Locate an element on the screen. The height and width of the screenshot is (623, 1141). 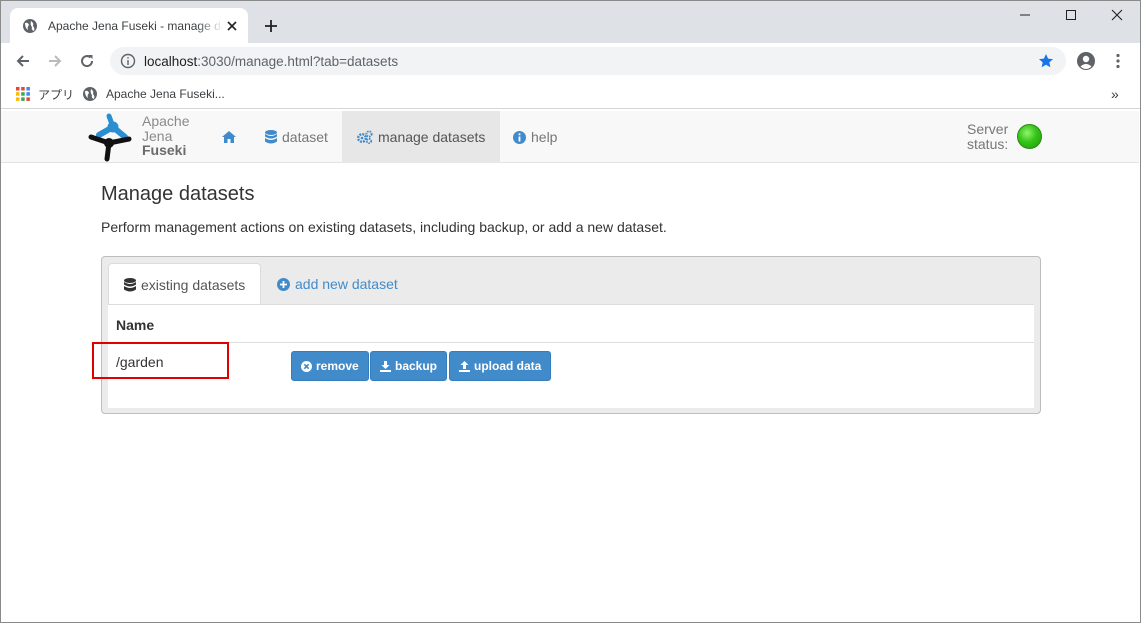
times-circle-icon is located at coordinates (306, 366).